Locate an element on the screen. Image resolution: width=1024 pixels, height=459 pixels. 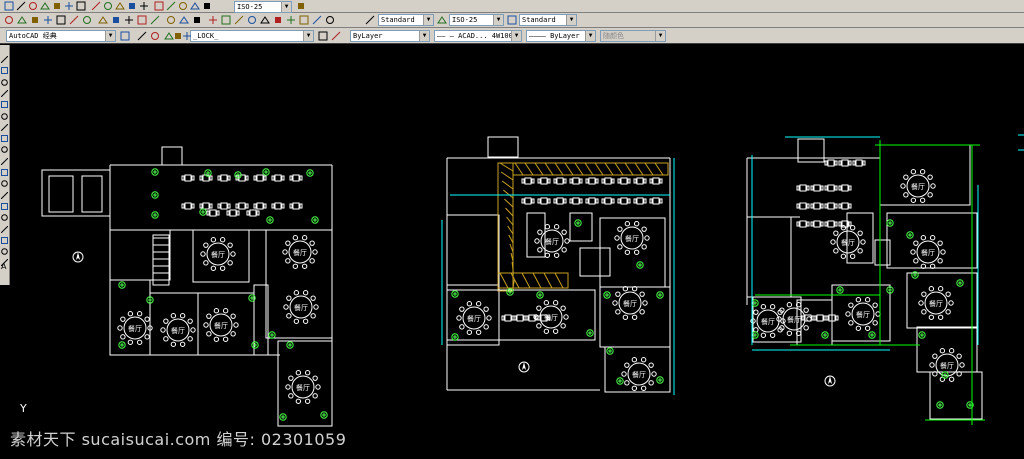
zoom-window-icon is located at coordinates (226, 20).